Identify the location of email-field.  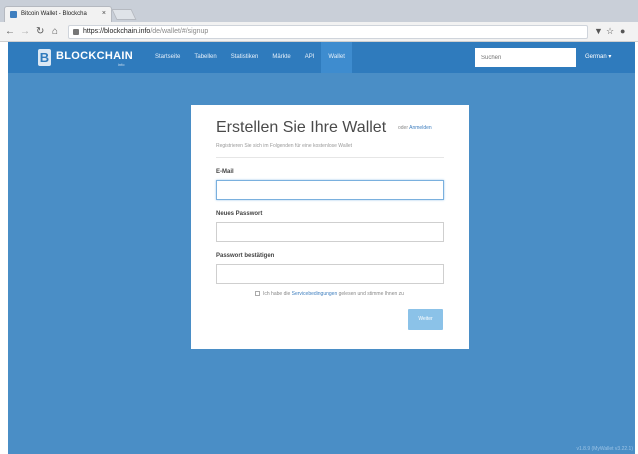
(330, 190).